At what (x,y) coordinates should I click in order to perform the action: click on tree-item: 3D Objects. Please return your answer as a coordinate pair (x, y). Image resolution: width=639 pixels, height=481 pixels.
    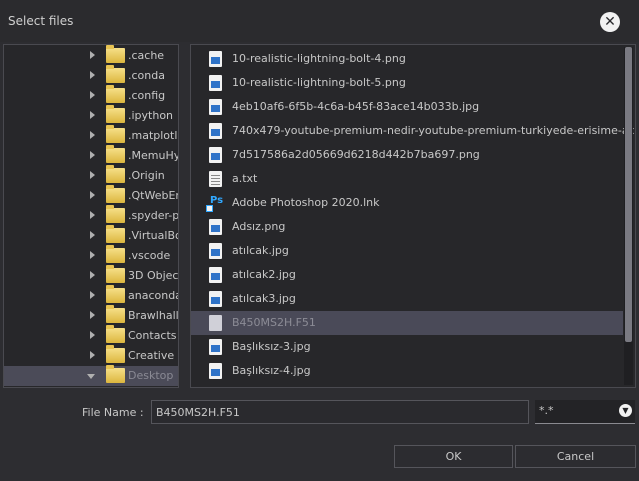
    Looking at the image, I should click on (91, 275).